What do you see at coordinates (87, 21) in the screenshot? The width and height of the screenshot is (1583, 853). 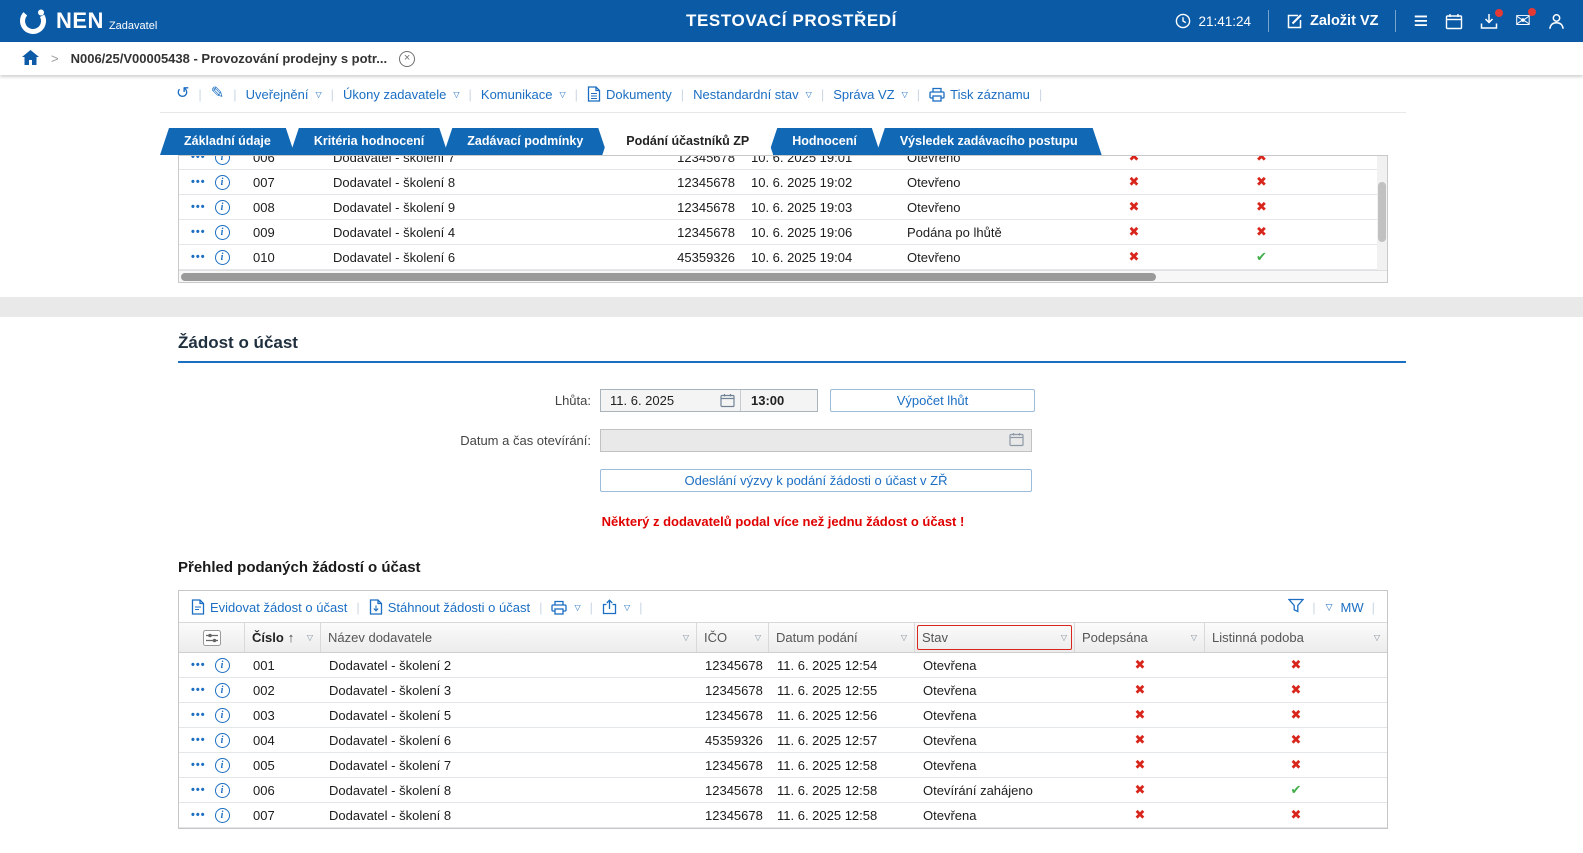 I see `nen-home-link: NEN Zadavatel` at bounding box center [87, 21].